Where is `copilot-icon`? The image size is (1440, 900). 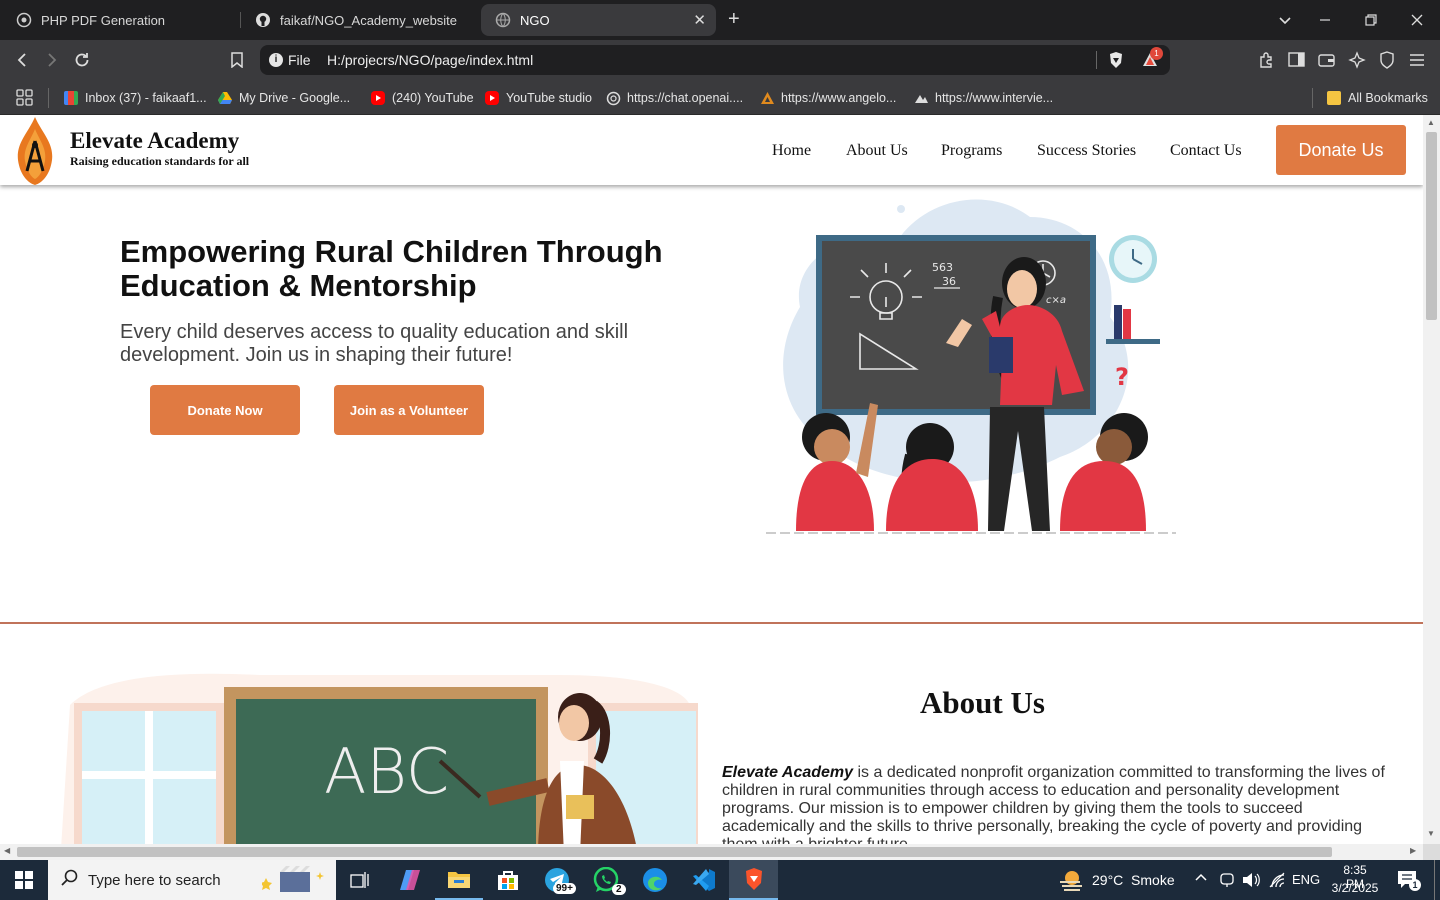 copilot-icon is located at coordinates (410, 880).